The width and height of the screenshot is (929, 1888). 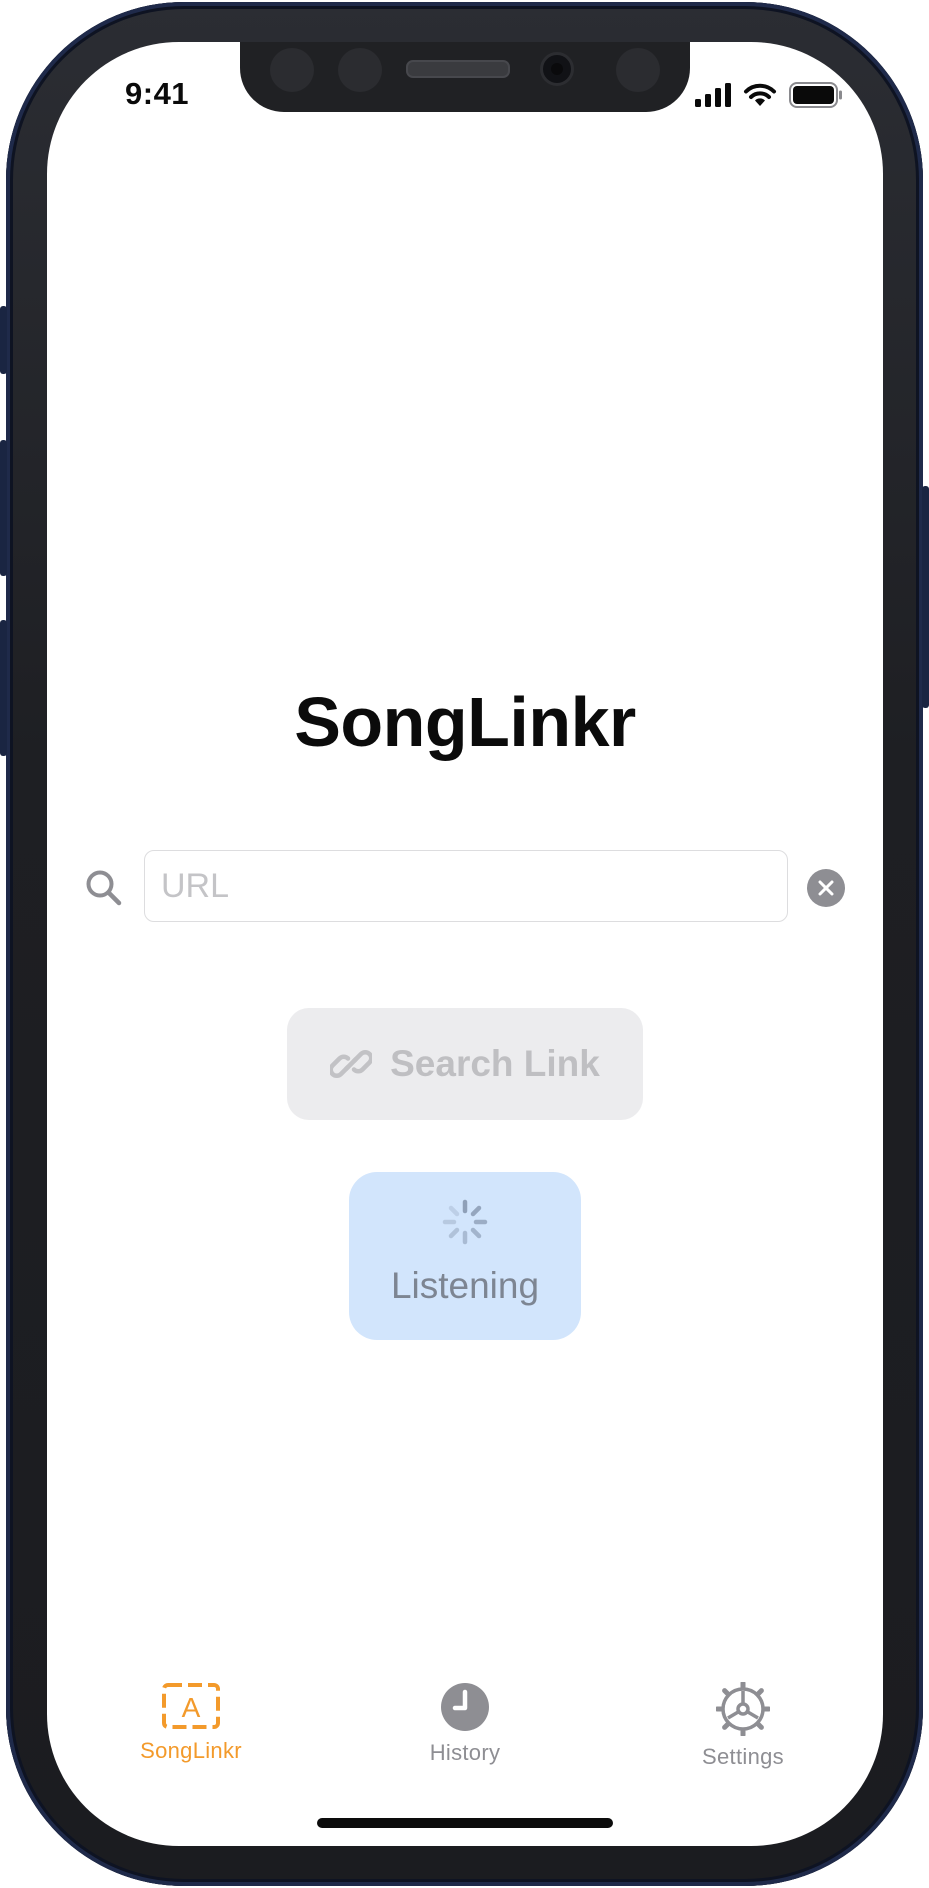 What do you see at coordinates (465, 1285) in the screenshot?
I see `listening-label: Listening` at bounding box center [465, 1285].